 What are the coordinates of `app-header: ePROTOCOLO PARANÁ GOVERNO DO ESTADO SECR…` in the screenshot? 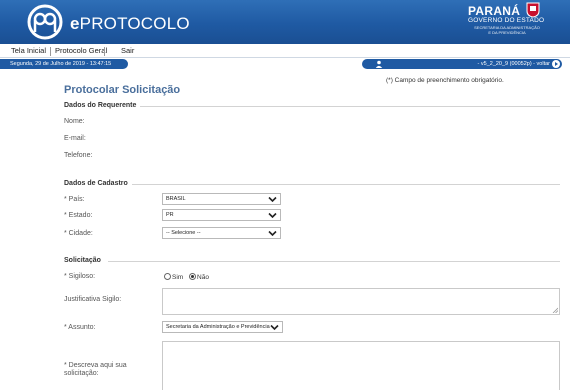 It's located at (285, 22).